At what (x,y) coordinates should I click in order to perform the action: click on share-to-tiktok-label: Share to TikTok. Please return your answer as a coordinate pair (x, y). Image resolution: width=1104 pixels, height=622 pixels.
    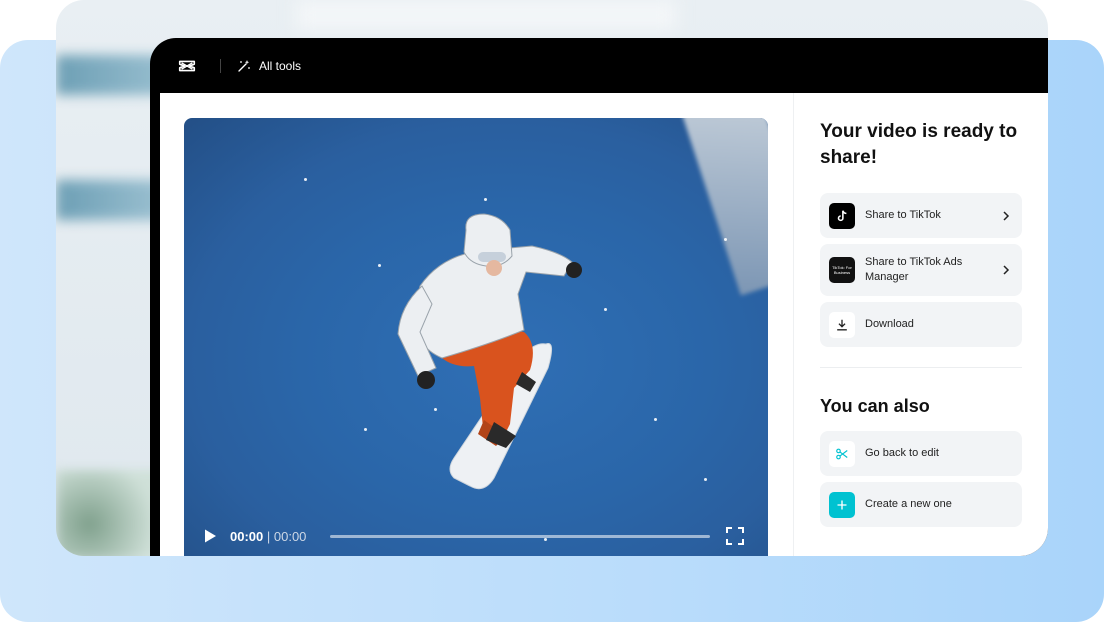
    Looking at the image, I should click on (903, 215).